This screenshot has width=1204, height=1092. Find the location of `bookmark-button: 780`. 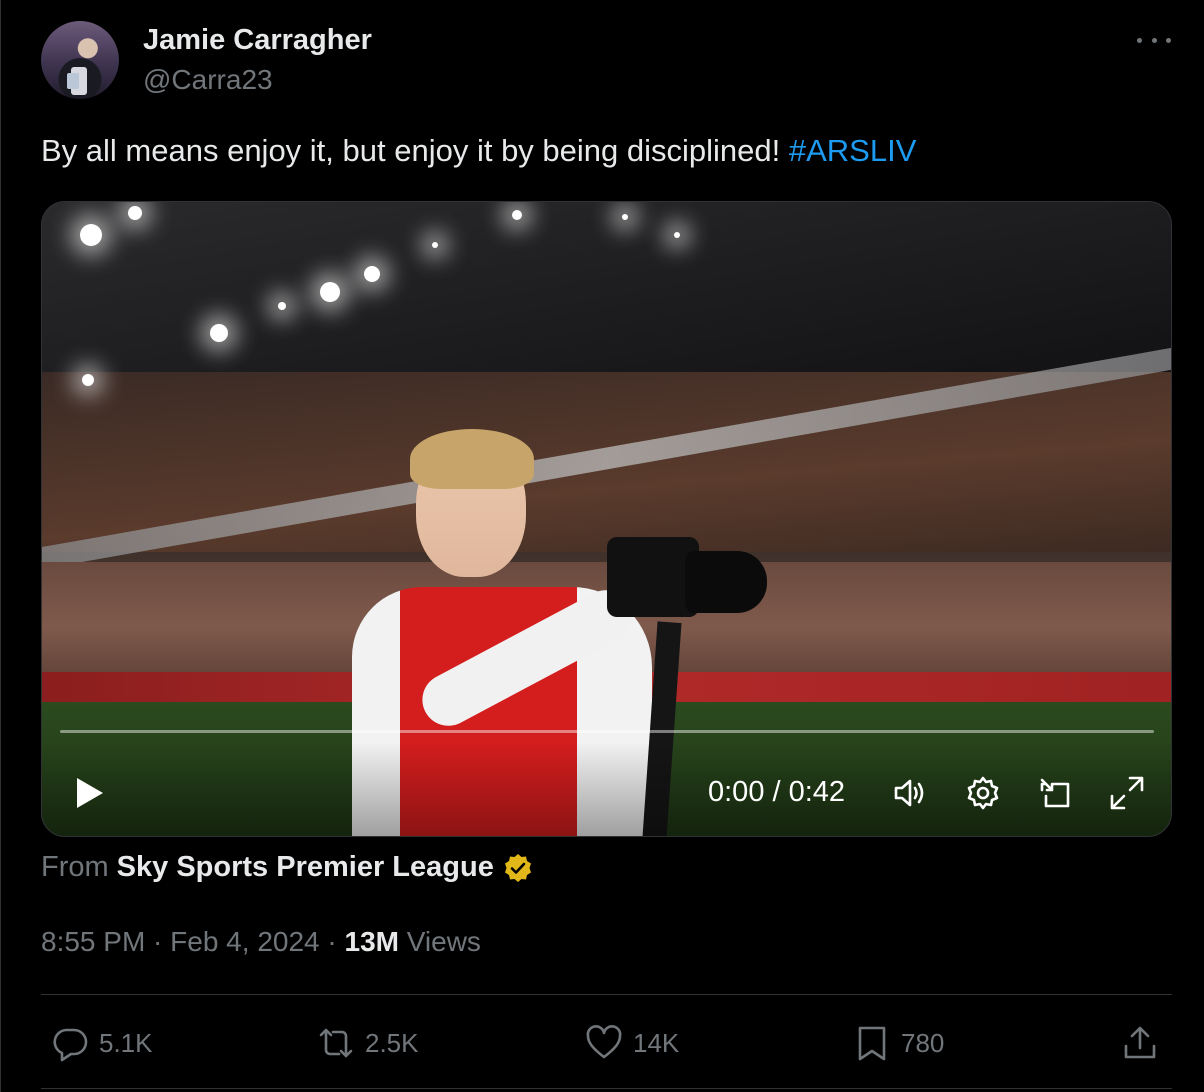

bookmark-button: 780 is located at coordinates (898, 1043).